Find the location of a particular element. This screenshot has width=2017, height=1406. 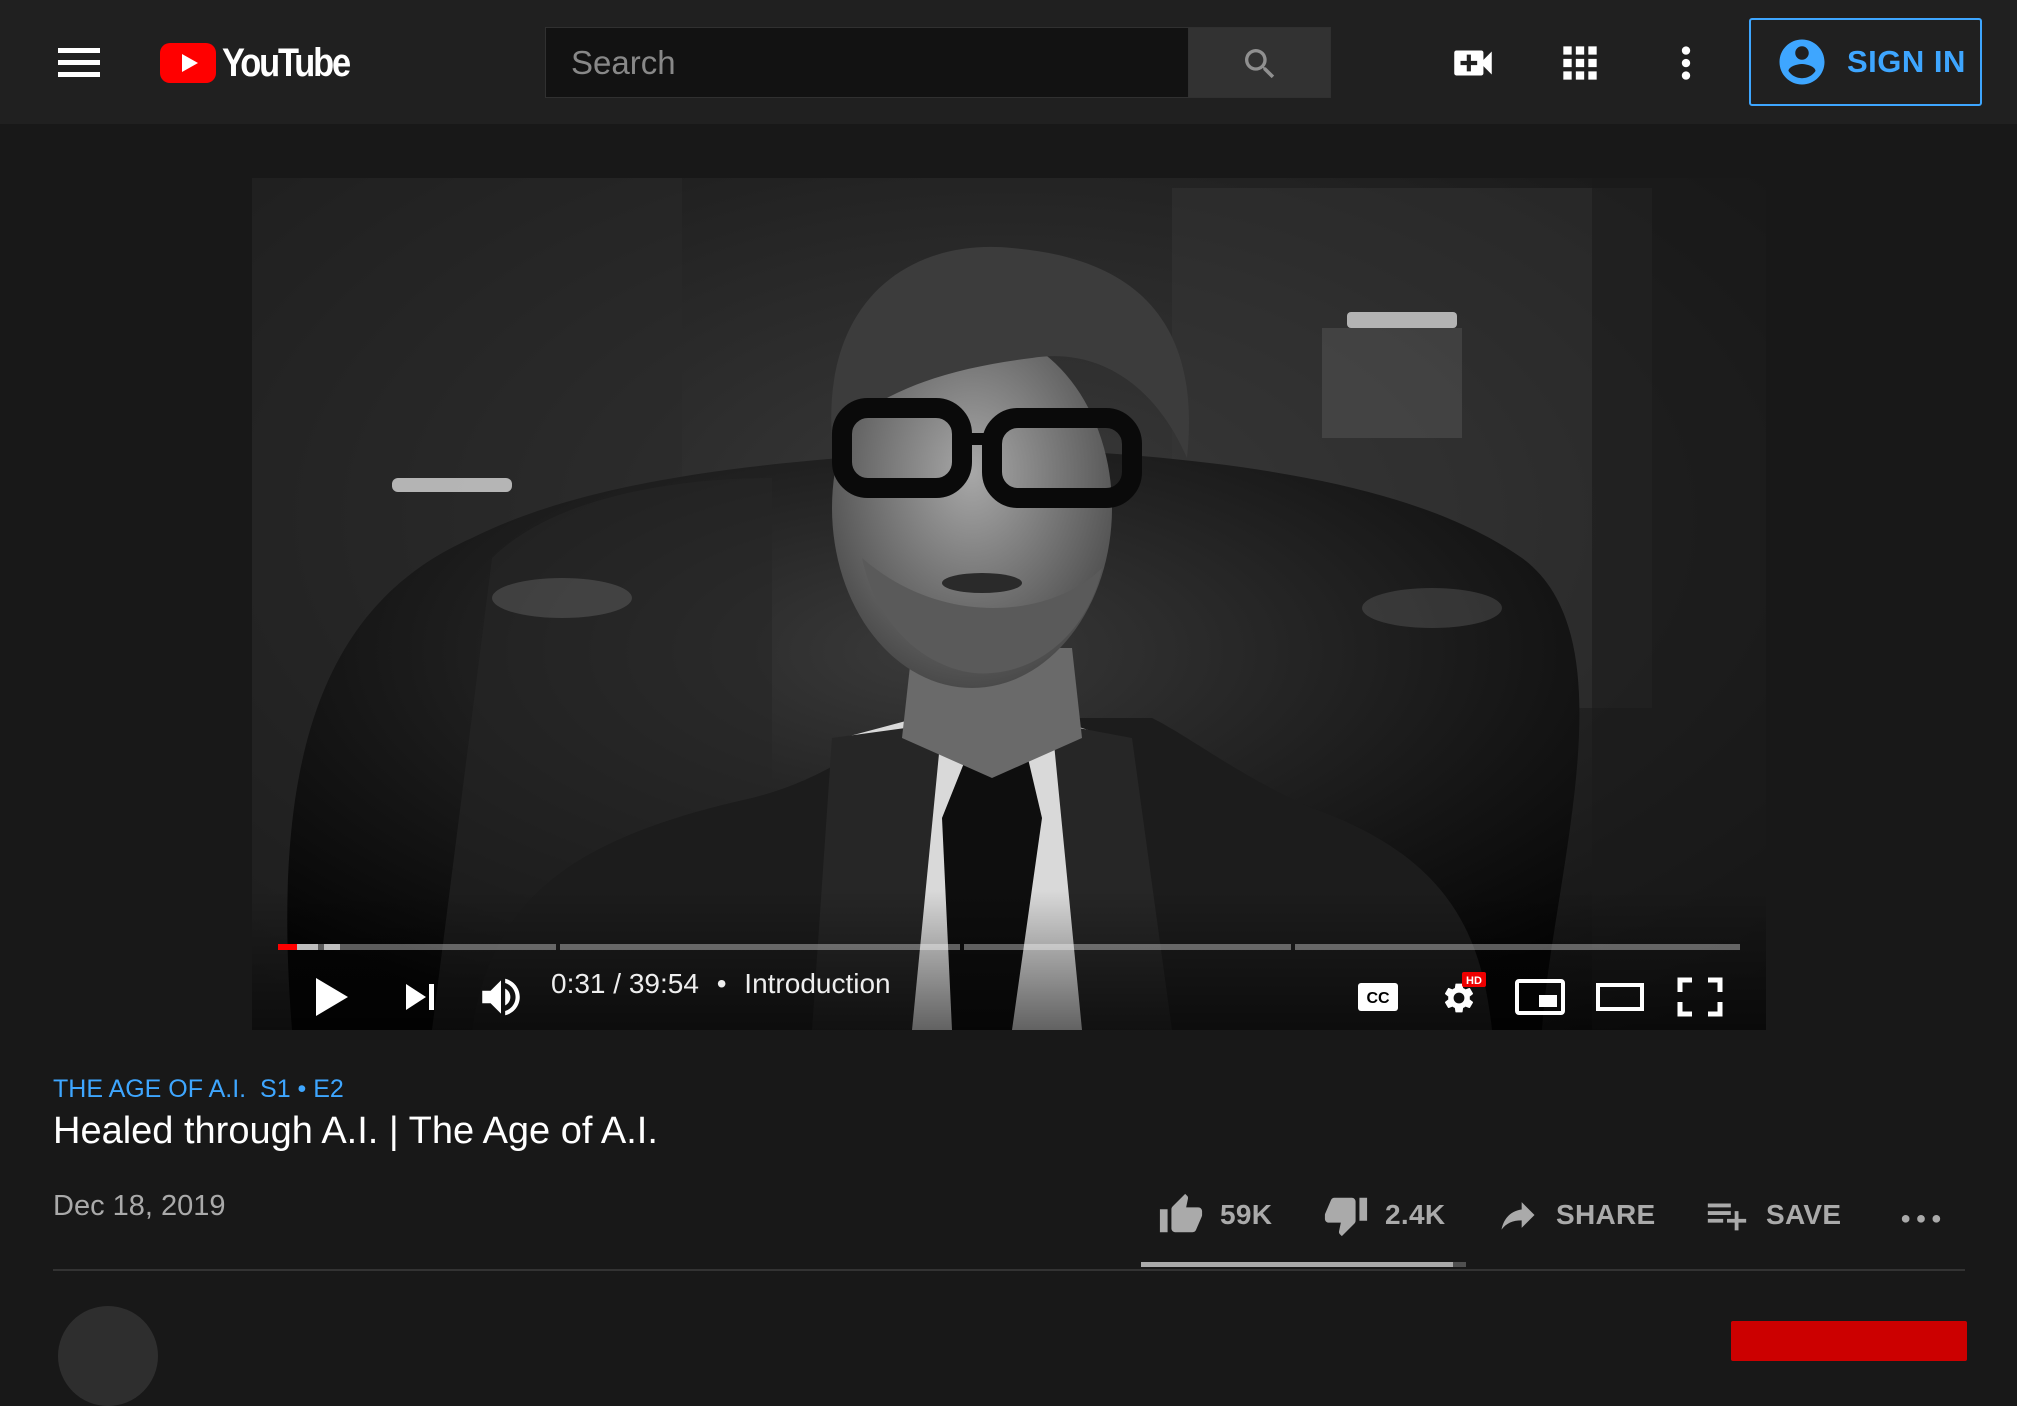

hd-badge: HD is located at coordinates (1474, 981).